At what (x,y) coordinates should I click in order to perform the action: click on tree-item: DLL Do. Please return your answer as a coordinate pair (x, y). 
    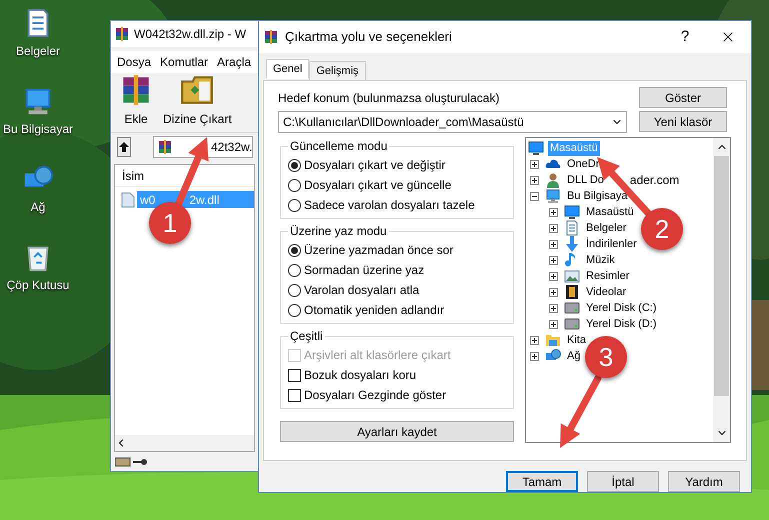
    Looking at the image, I should click on (585, 180).